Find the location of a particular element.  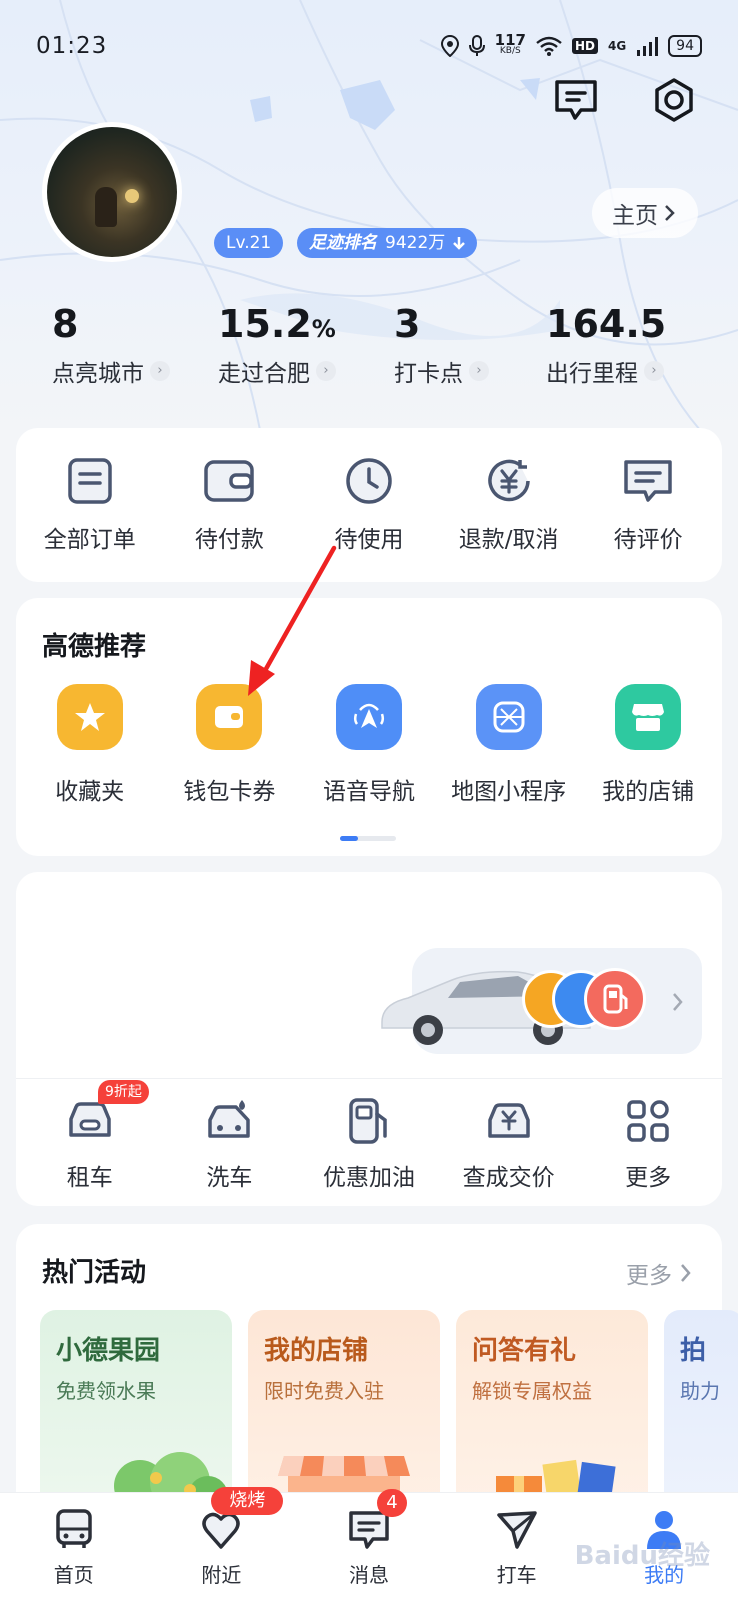

hot-title: 热门活动 is located at coordinates (94, 1273).